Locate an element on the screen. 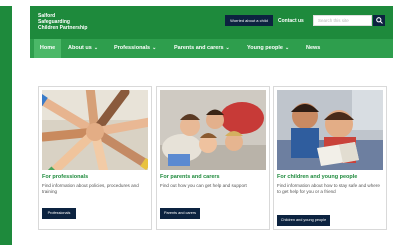 This screenshot has width=393, height=245. nav-item-news: News is located at coordinates (313, 48).